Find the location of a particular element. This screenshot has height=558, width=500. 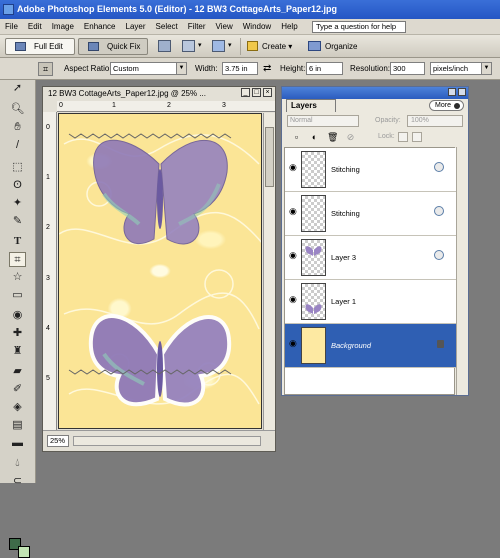

share-dropdown-icon: ▾ is located at coordinates (200, 45).